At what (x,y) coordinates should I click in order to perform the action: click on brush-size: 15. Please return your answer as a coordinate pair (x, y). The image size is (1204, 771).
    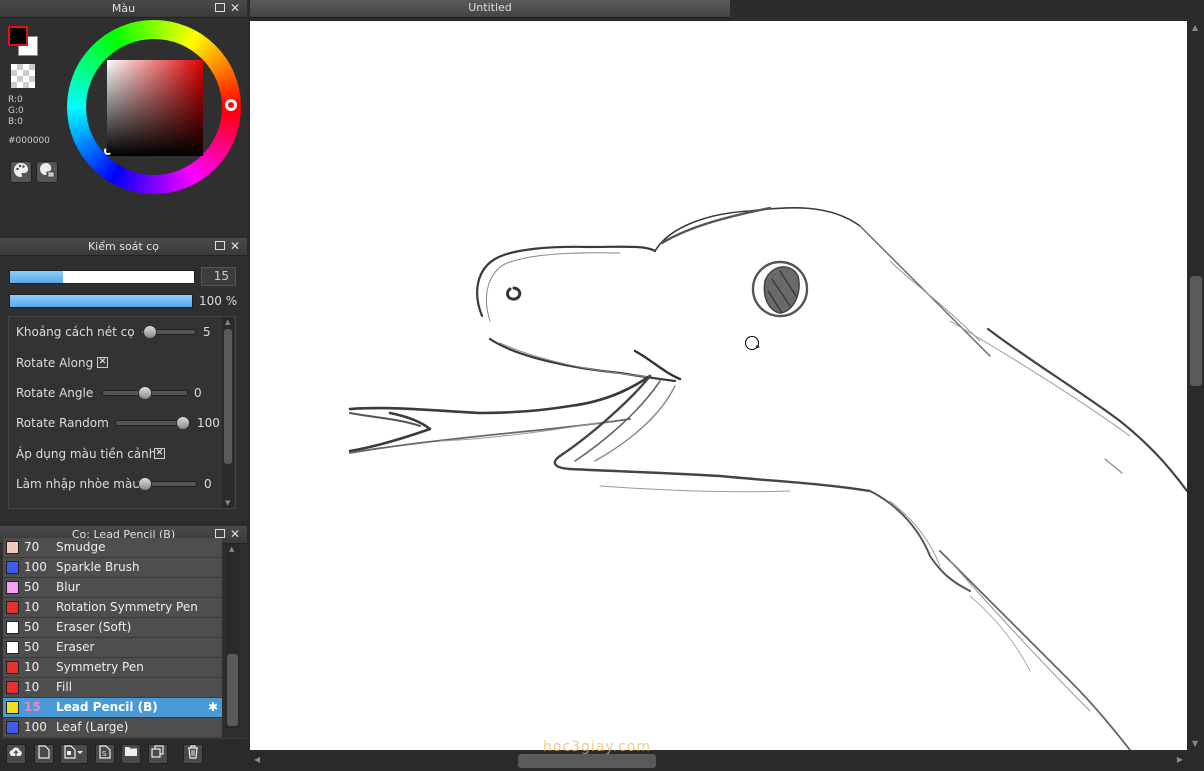
    Looking at the image, I should click on (32, 707).